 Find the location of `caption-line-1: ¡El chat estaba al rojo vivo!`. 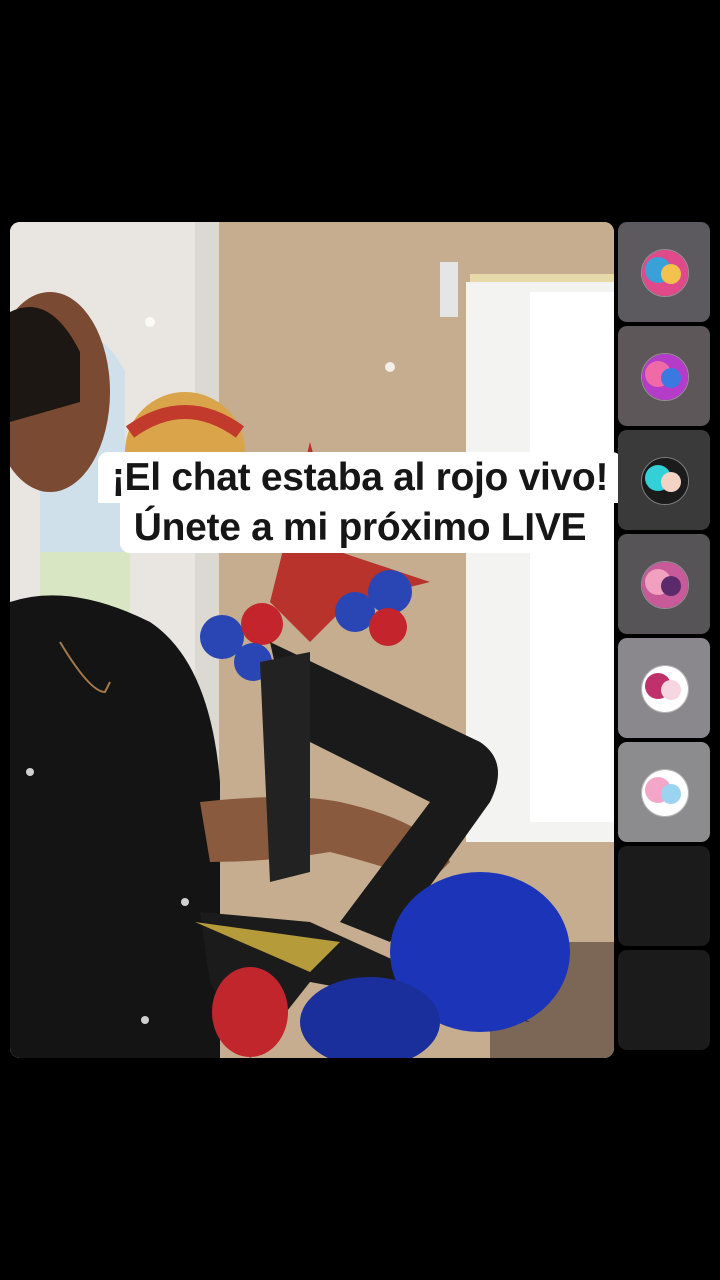

caption-line-1: ¡El chat estaba al rojo vivo! is located at coordinates (360, 477).